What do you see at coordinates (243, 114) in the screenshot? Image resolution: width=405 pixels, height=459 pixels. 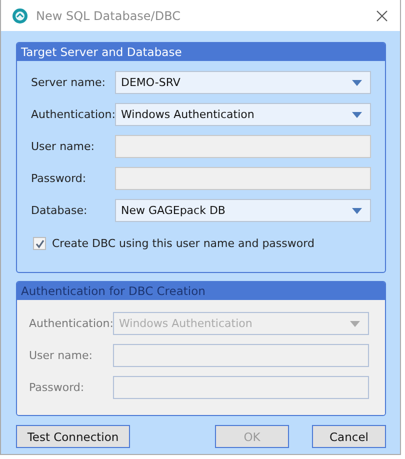 I see `dropdown-field: Windows Authentication` at bounding box center [243, 114].